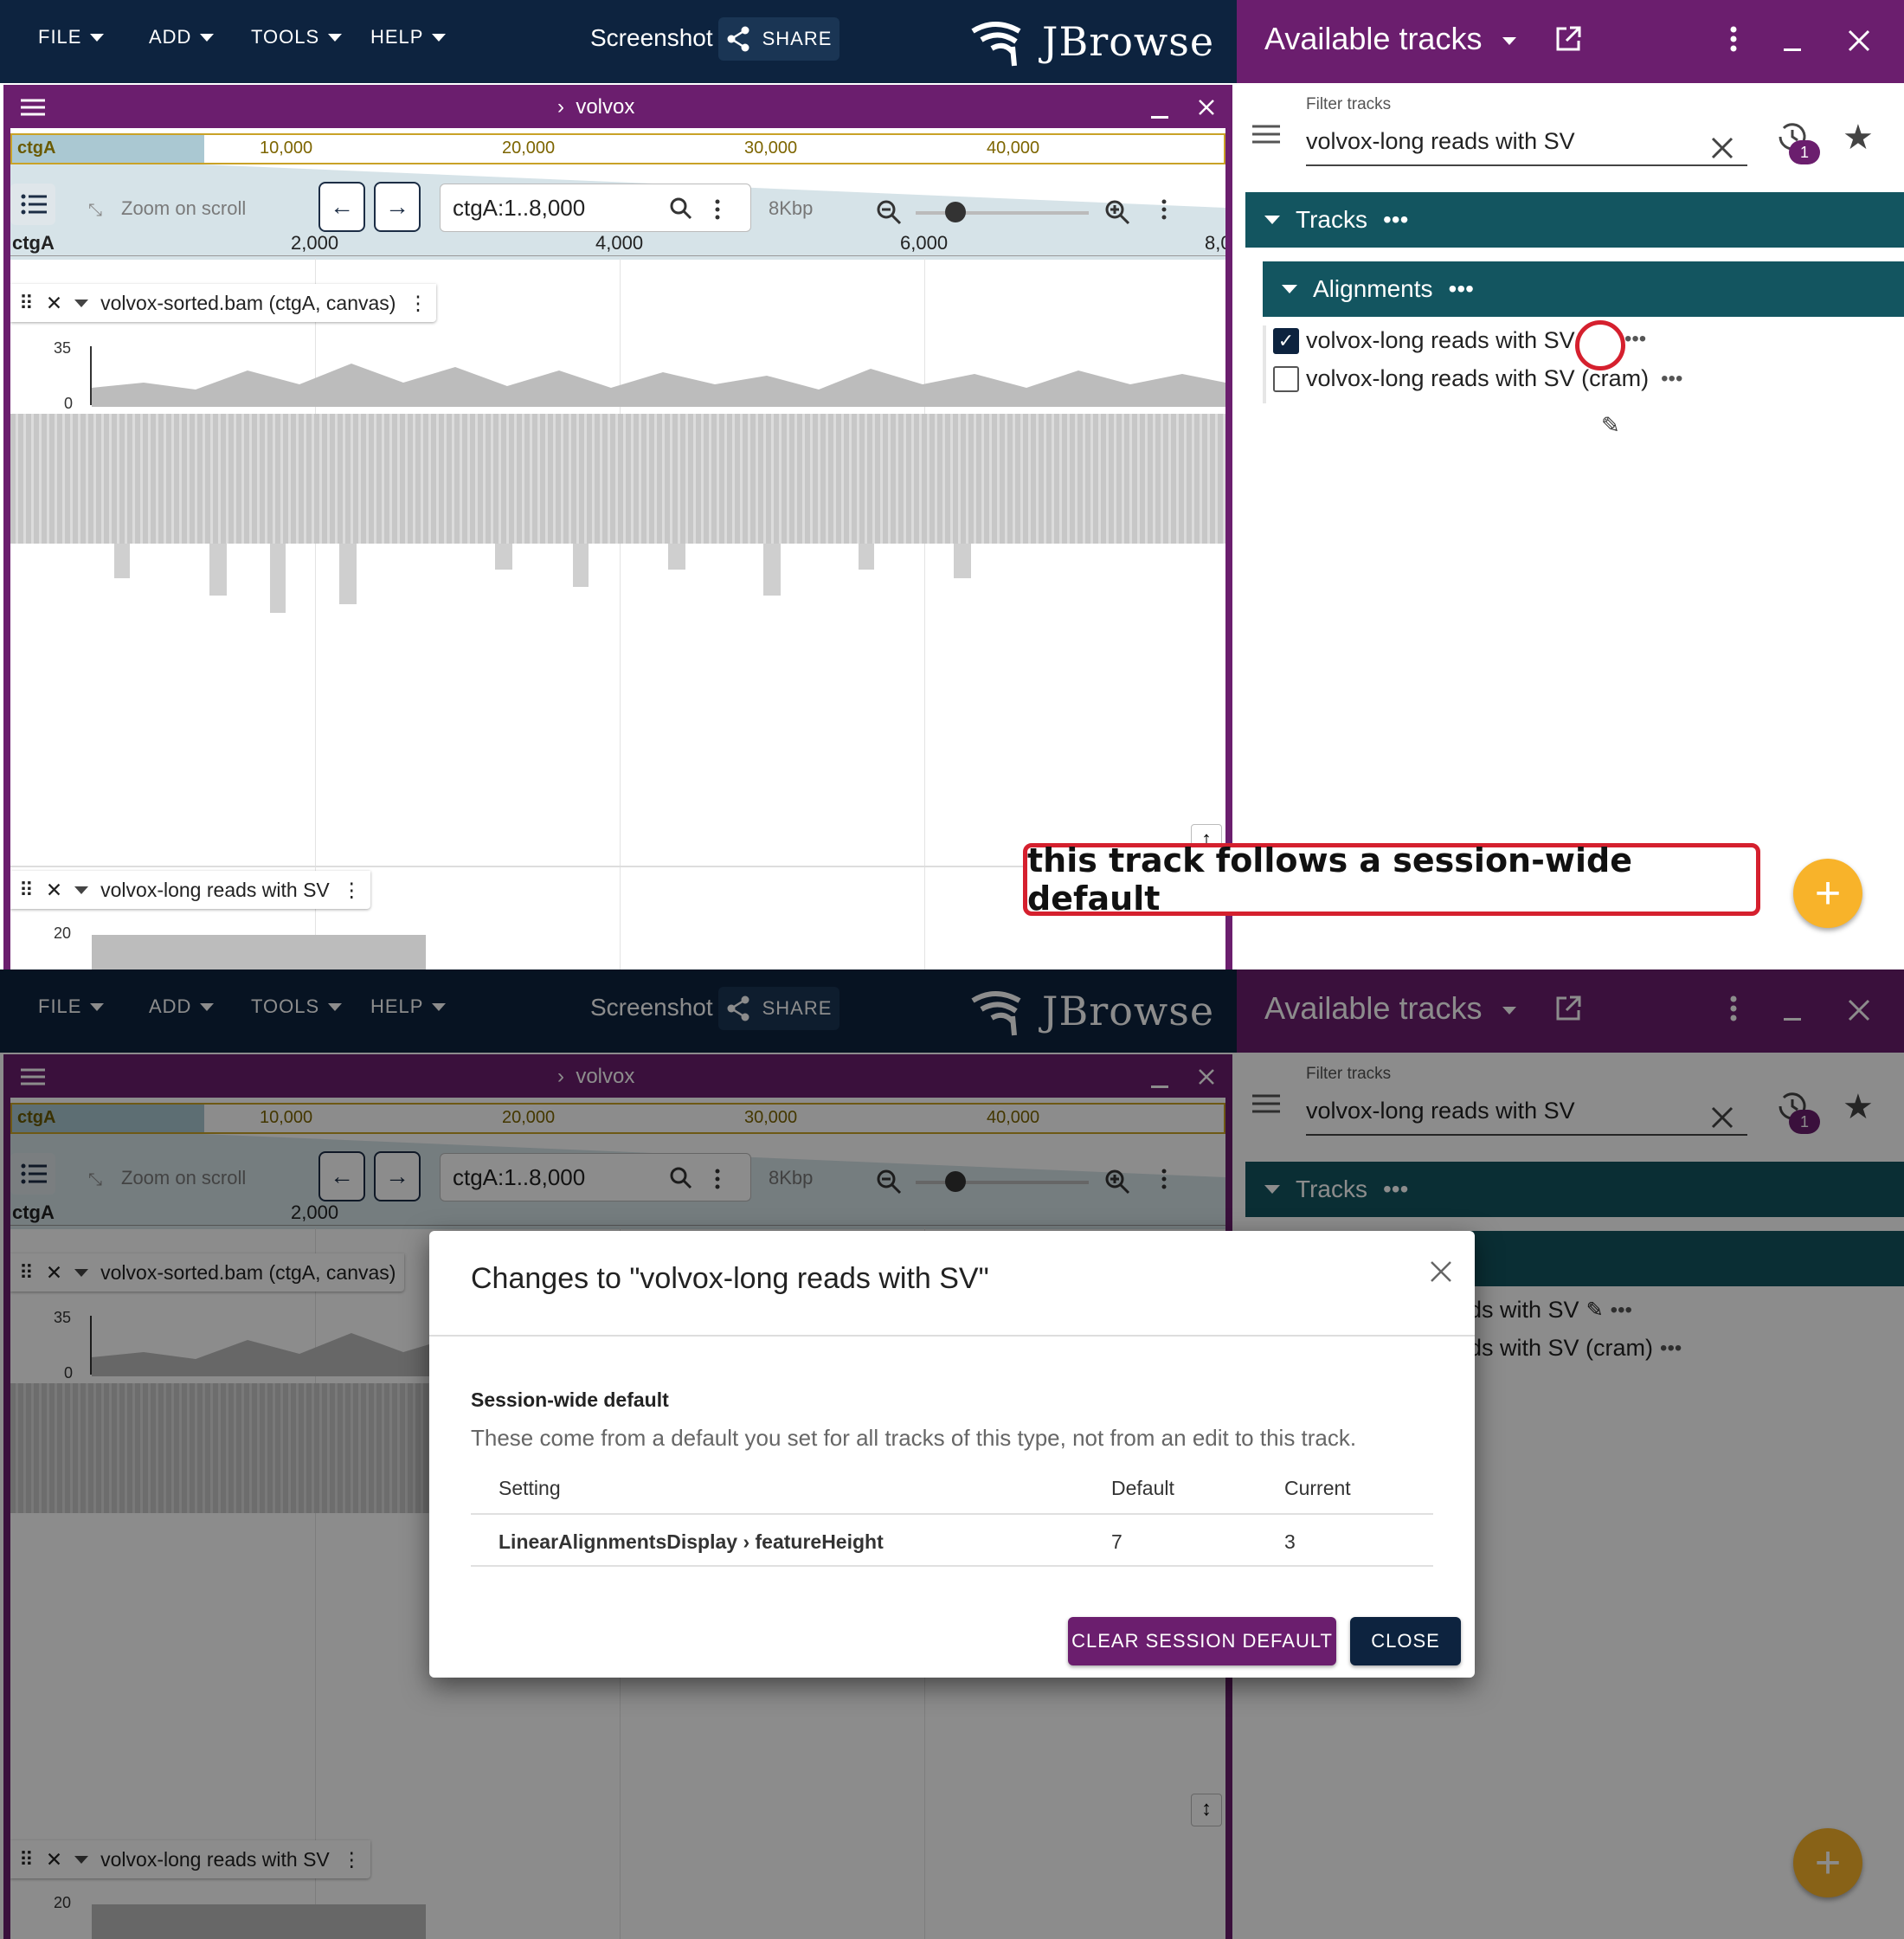  Describe the element at coordinates (1804, 152) in the screenshot. I see `history-badge: 1` at that location.